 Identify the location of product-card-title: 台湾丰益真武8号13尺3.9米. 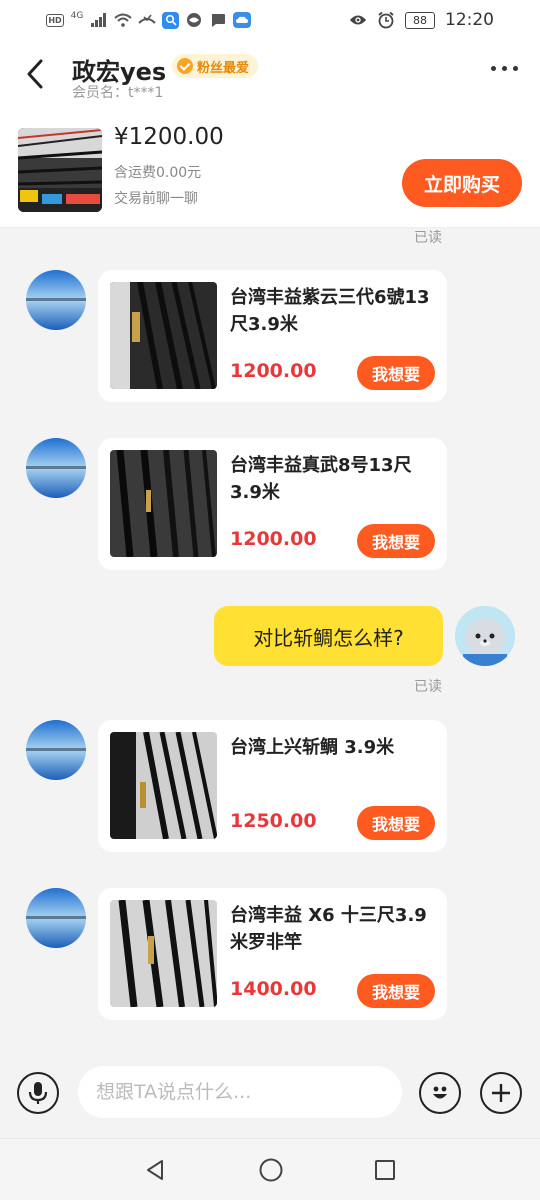
(321, 479).